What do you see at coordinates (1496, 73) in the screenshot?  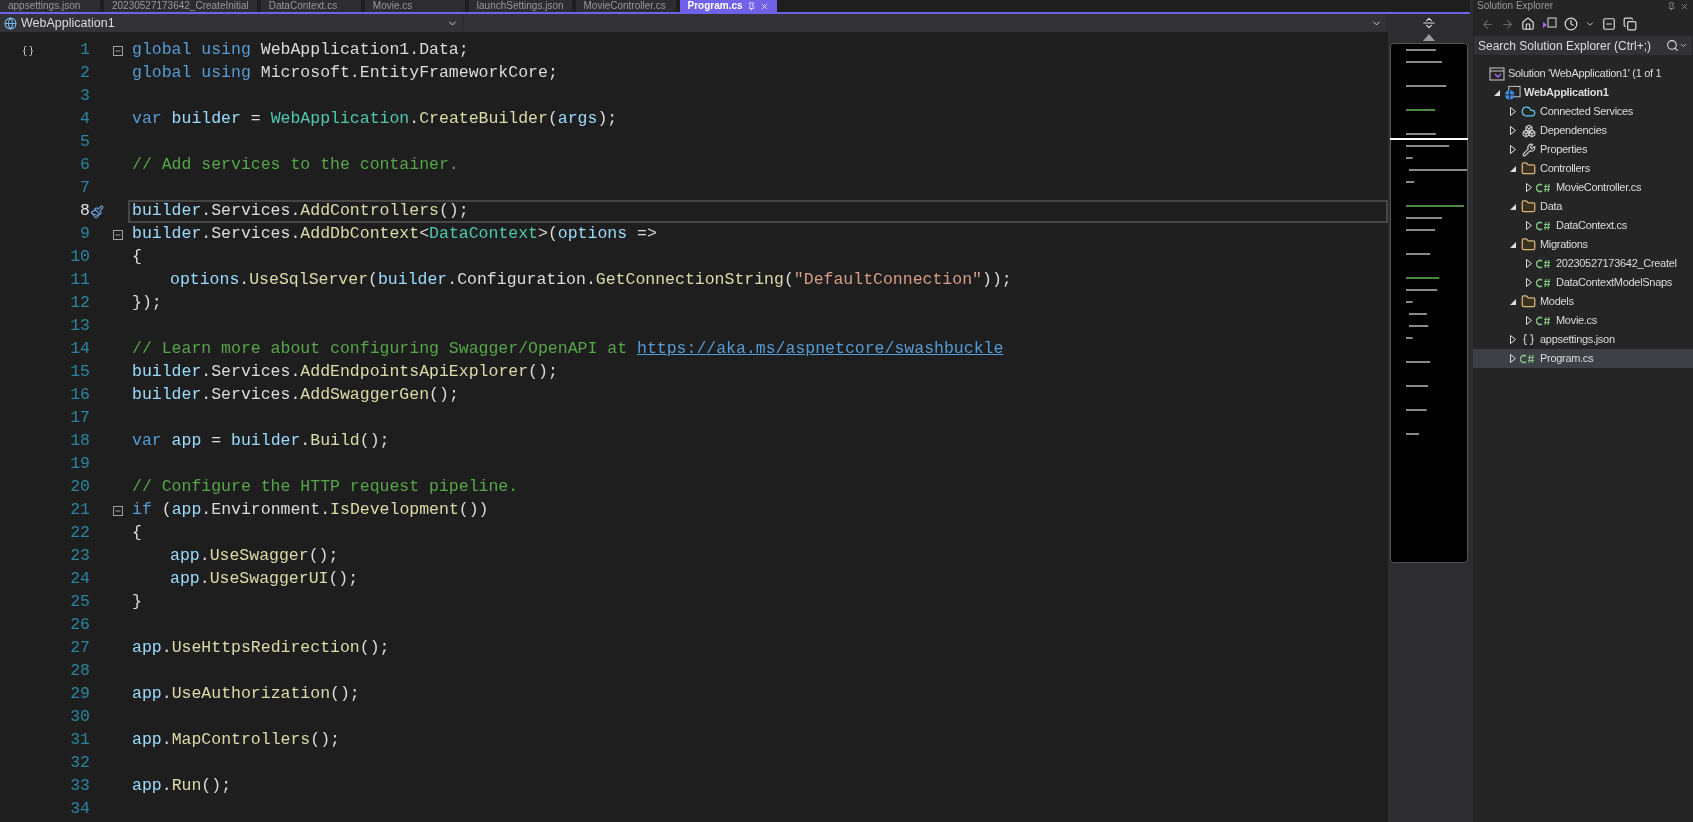 I see `solution-icon` at bounding box center [1496, 73].